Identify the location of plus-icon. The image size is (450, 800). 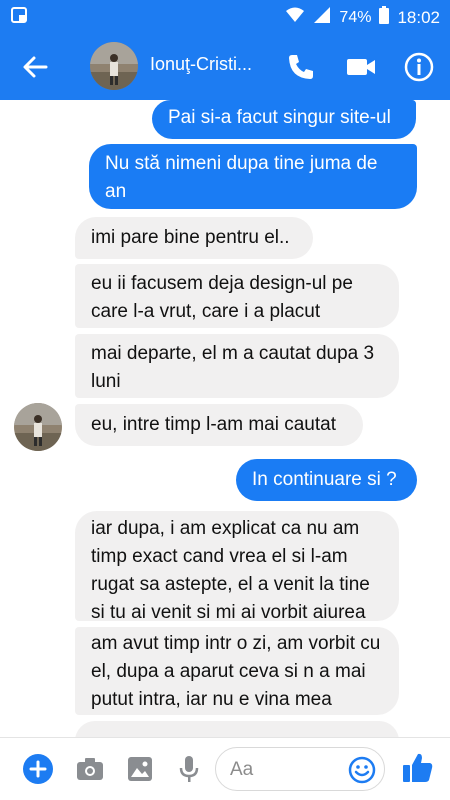
(38, 769).